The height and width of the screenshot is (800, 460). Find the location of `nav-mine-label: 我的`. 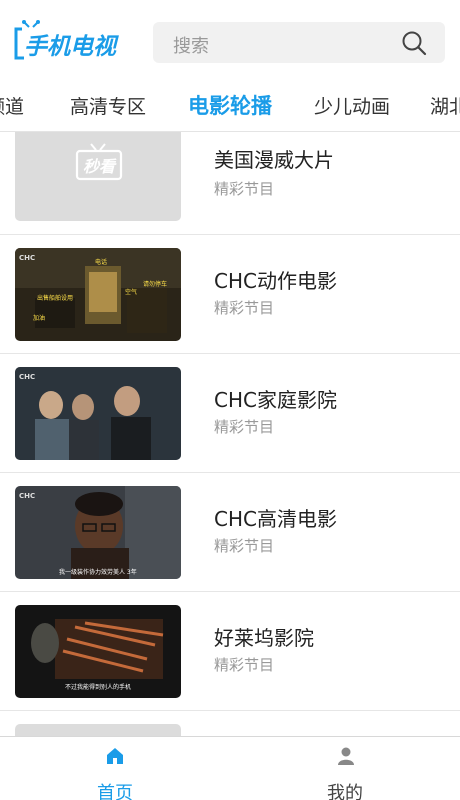

nav-mine-label: 我的 is located at coordinates (345, 791).